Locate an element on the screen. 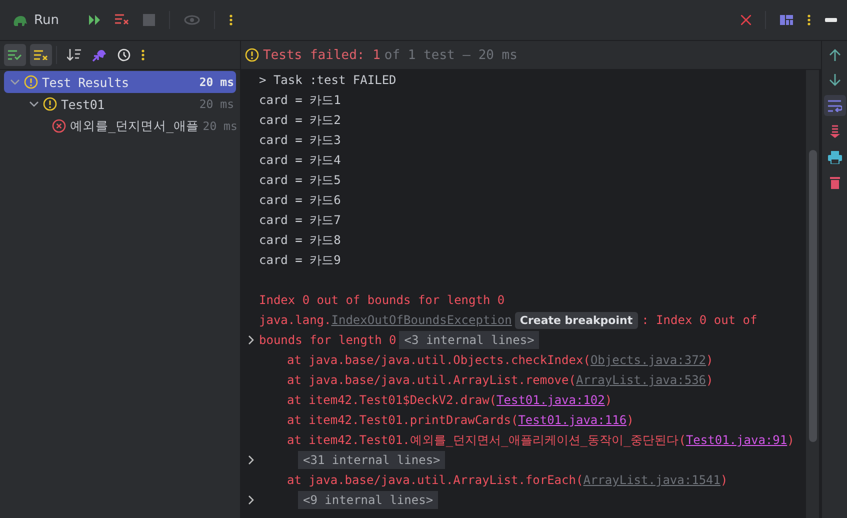 This screenshot has height=518, width=847. source-link: Test01.java:102 is located at coordinates (550, 400).